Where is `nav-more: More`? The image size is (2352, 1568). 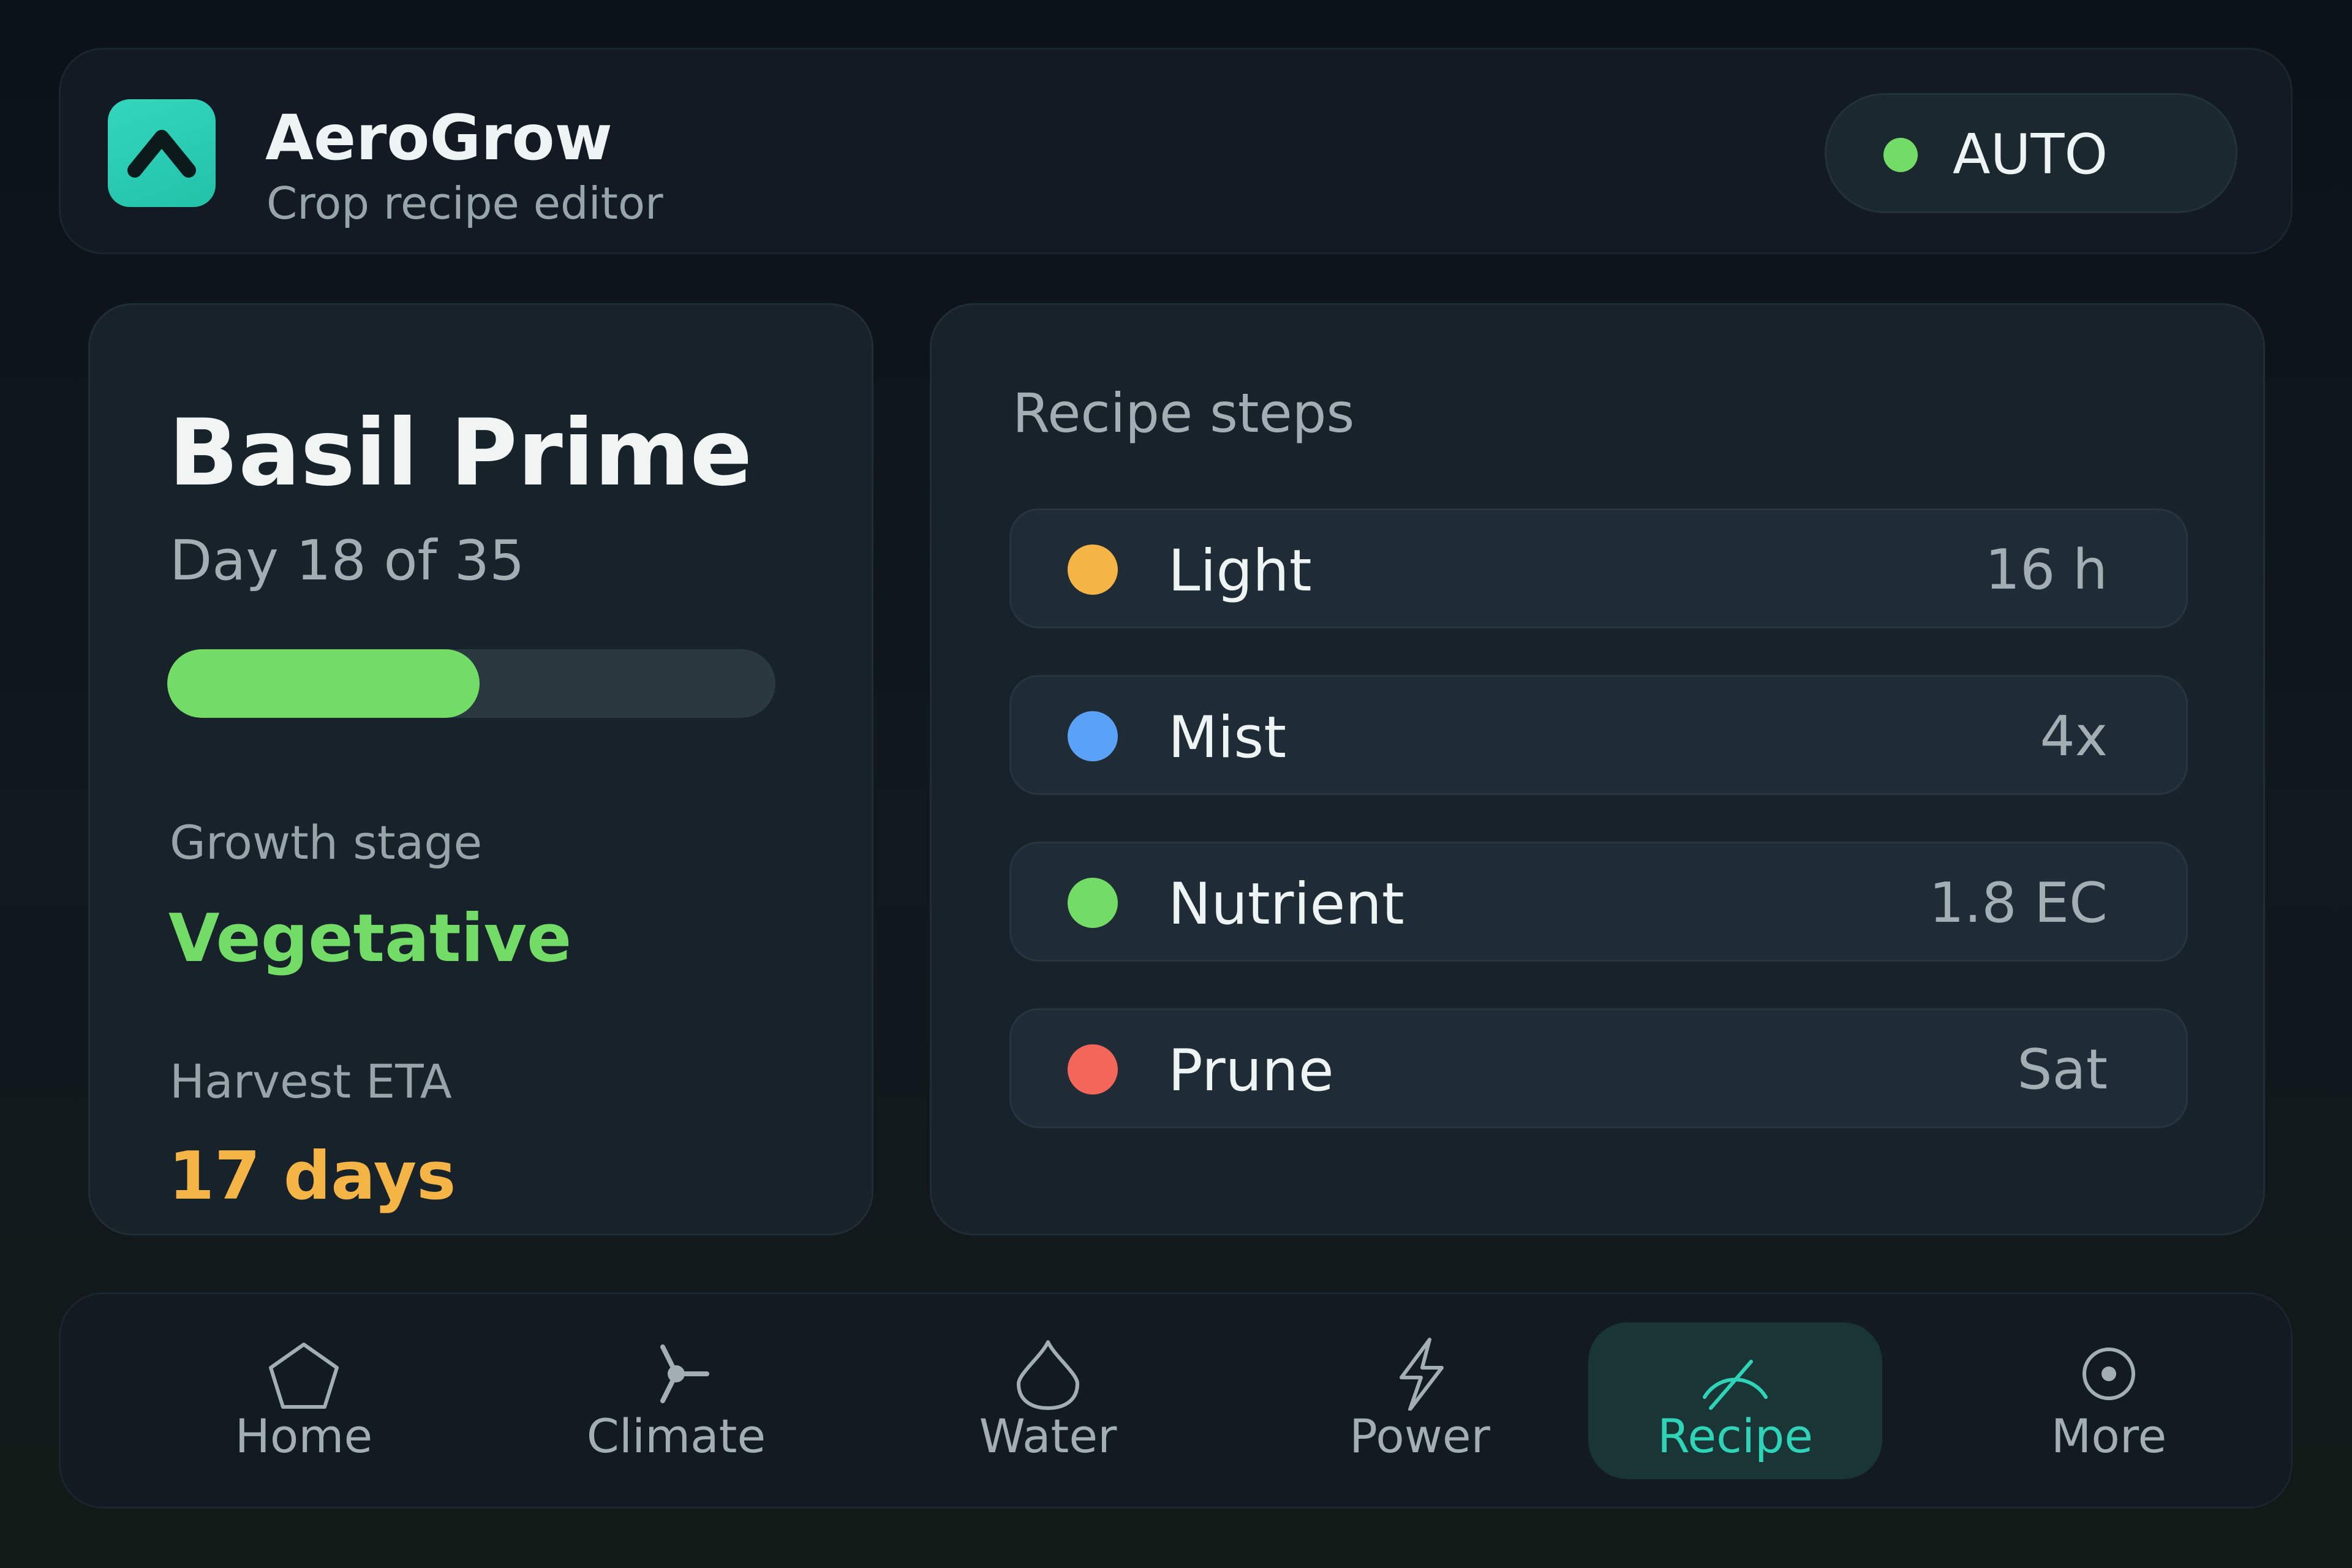 nav-more: More is located at coordinates (2109, 1400).